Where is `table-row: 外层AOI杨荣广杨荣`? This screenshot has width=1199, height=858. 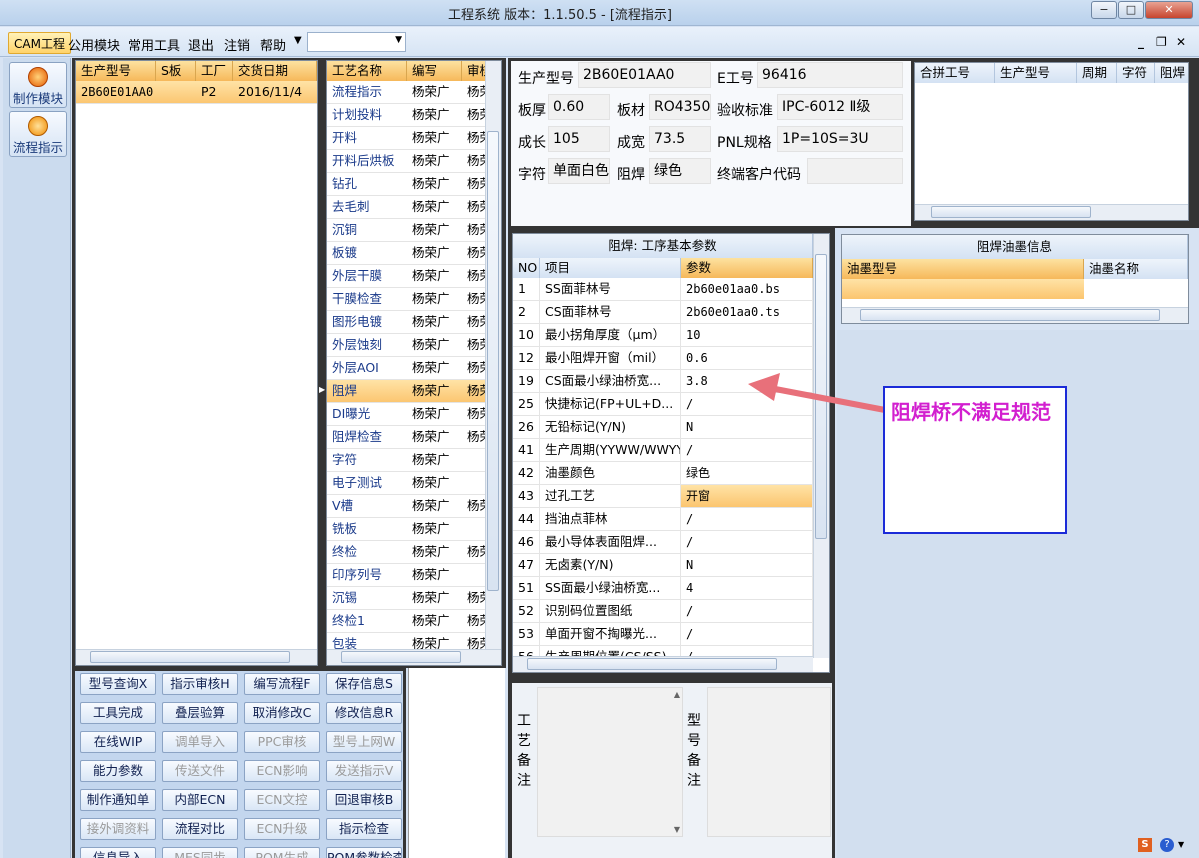 table-row: 外层AOI杨荣广杨荣 is located at coordinates (414, 368).